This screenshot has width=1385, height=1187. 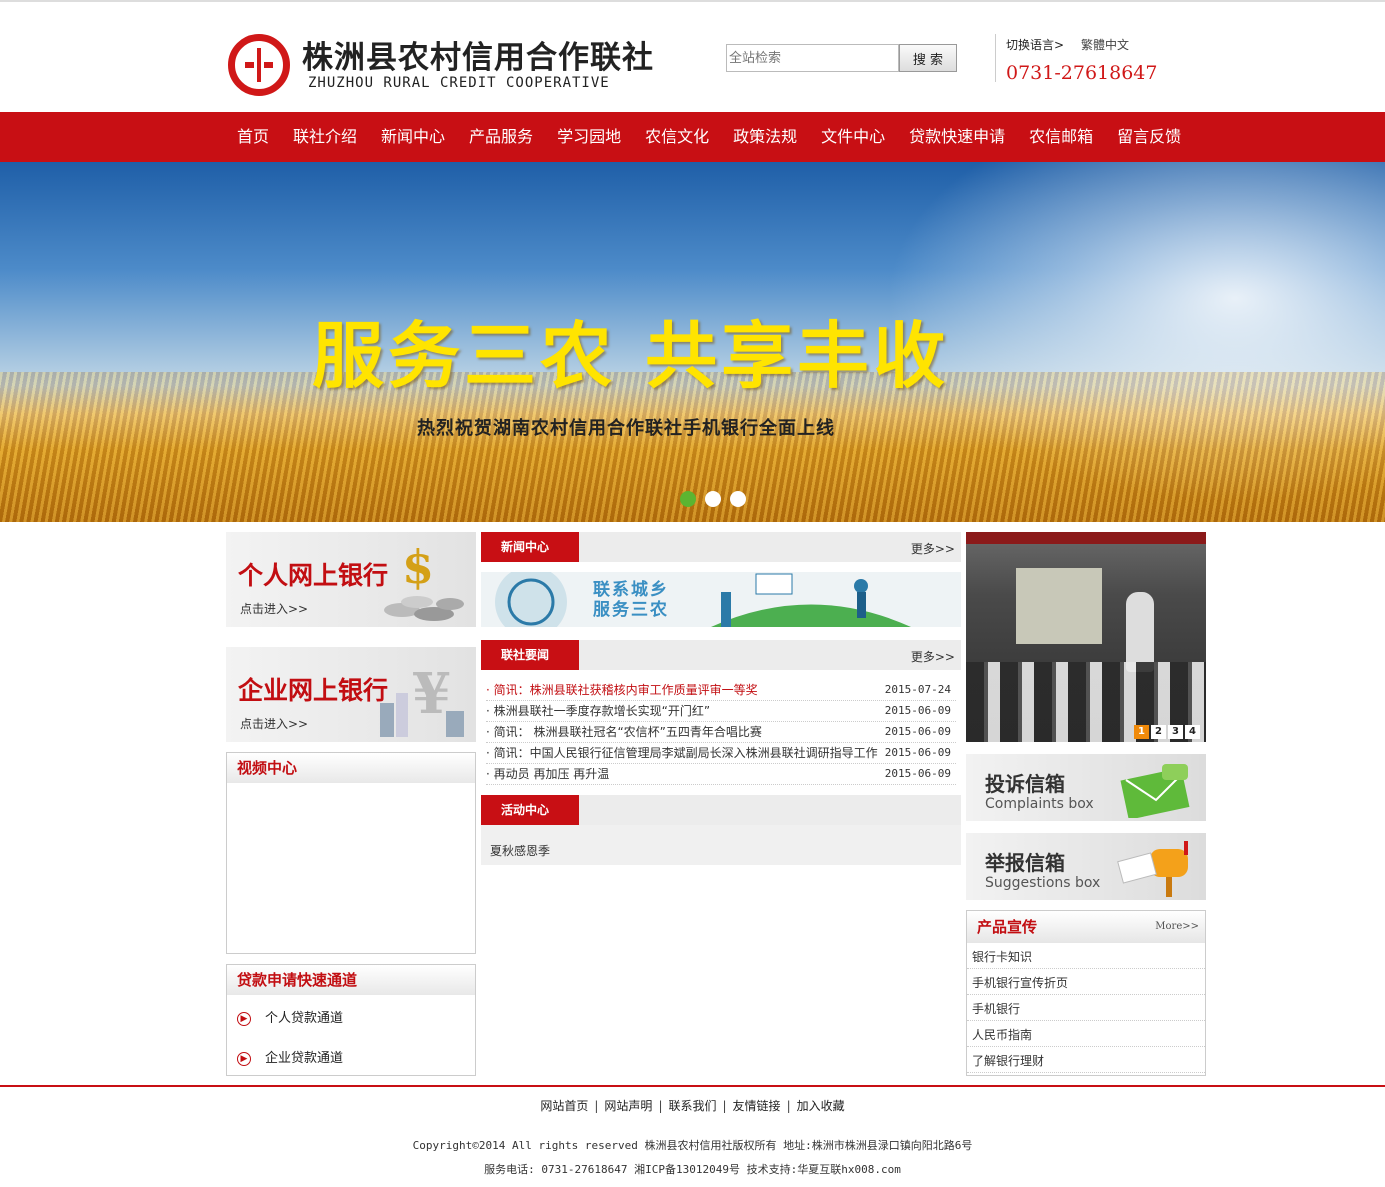 I want to click on news-title: · 株洲县联社一季度存款增长实现“开门红”, so click(x=683, y=711).